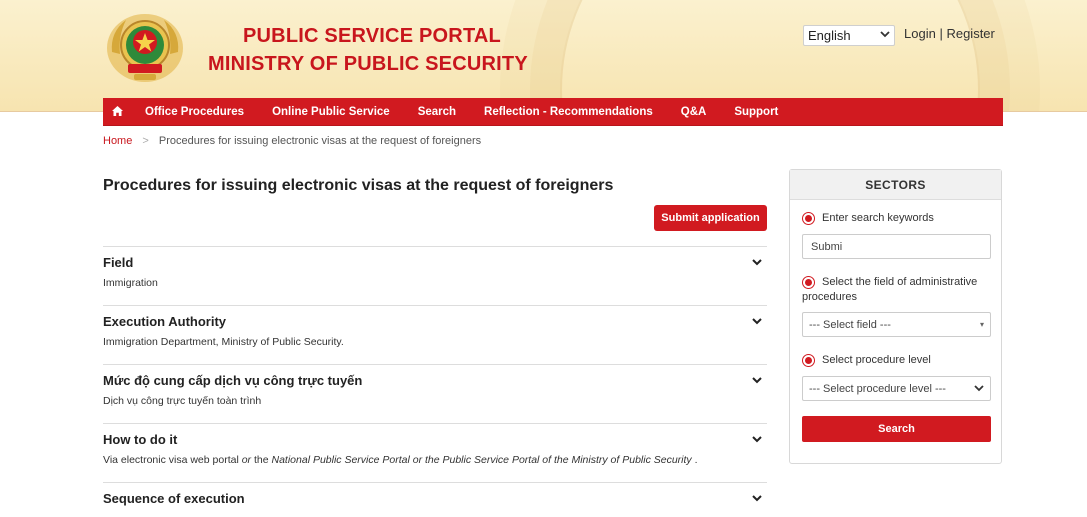  Describe the element at coordinates (850, 324) in the screenshot. I see `field-select-value: --- Select field ---` at that location.